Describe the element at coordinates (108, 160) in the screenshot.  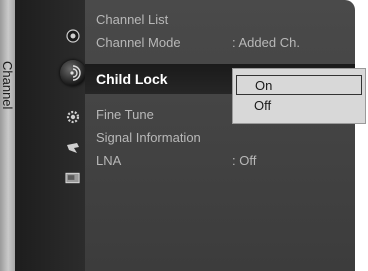
I see `menu-item-lna: LNA` at that location.